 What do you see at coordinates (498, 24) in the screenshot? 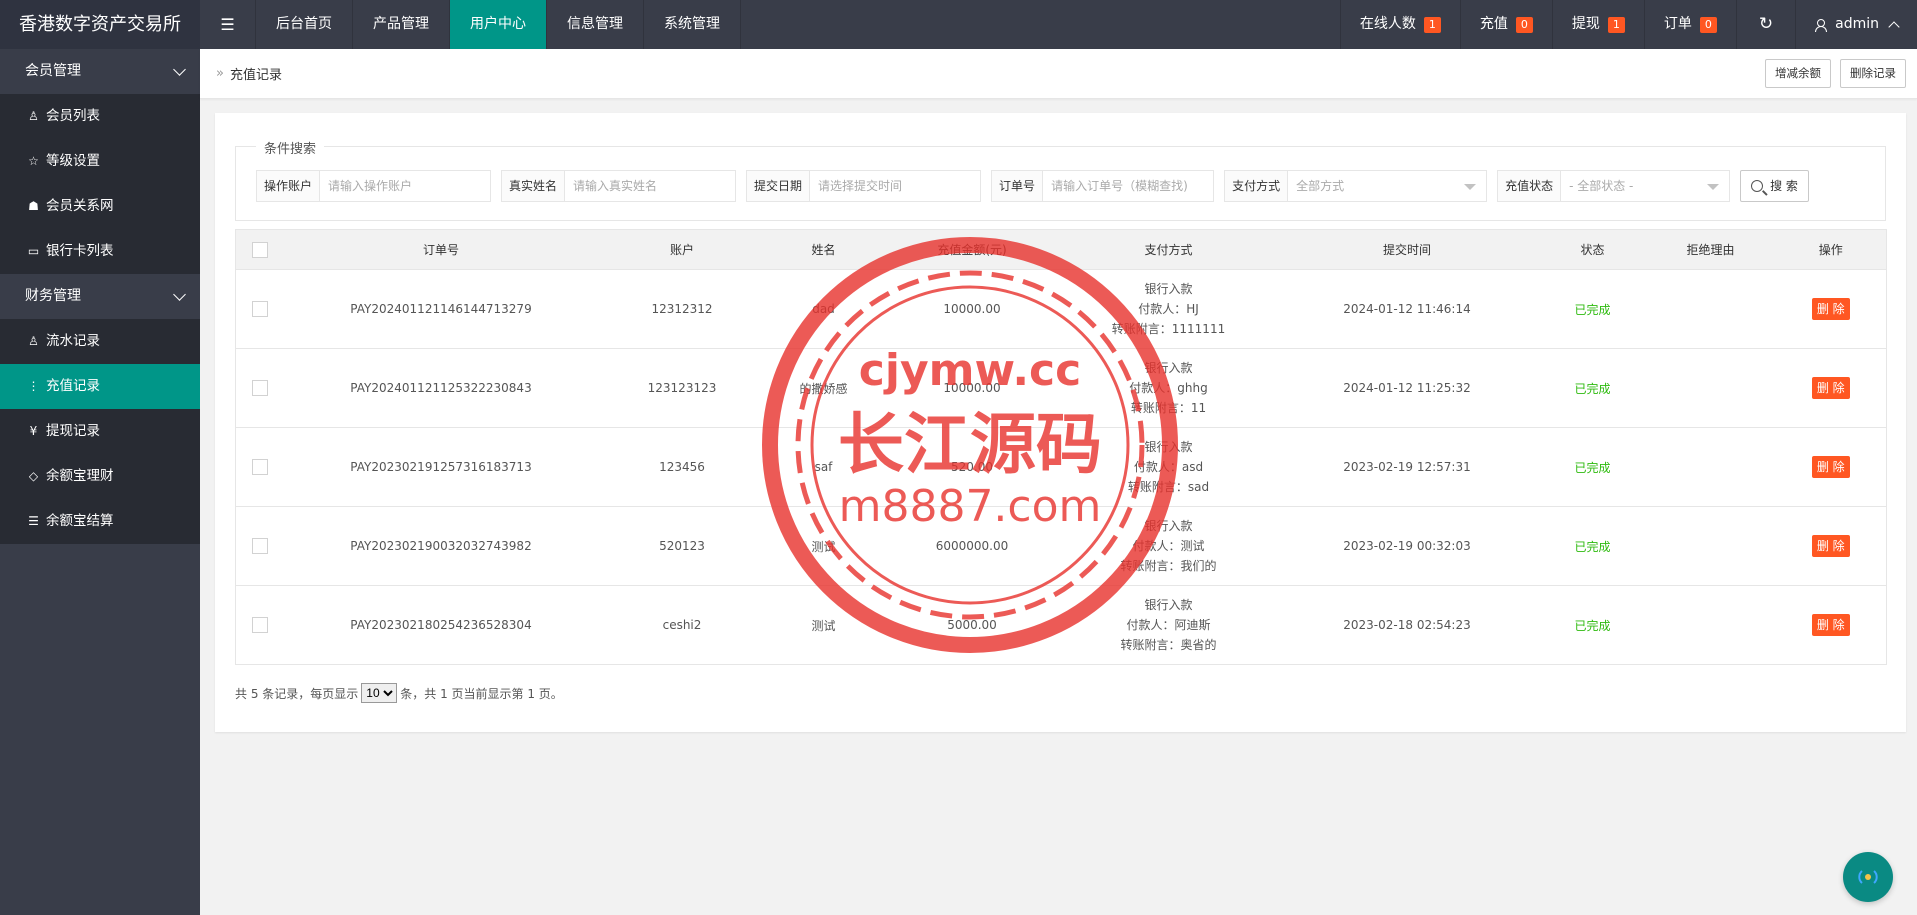
I see `nav-user-center: 用户中心` at bounding box center [498, 24].